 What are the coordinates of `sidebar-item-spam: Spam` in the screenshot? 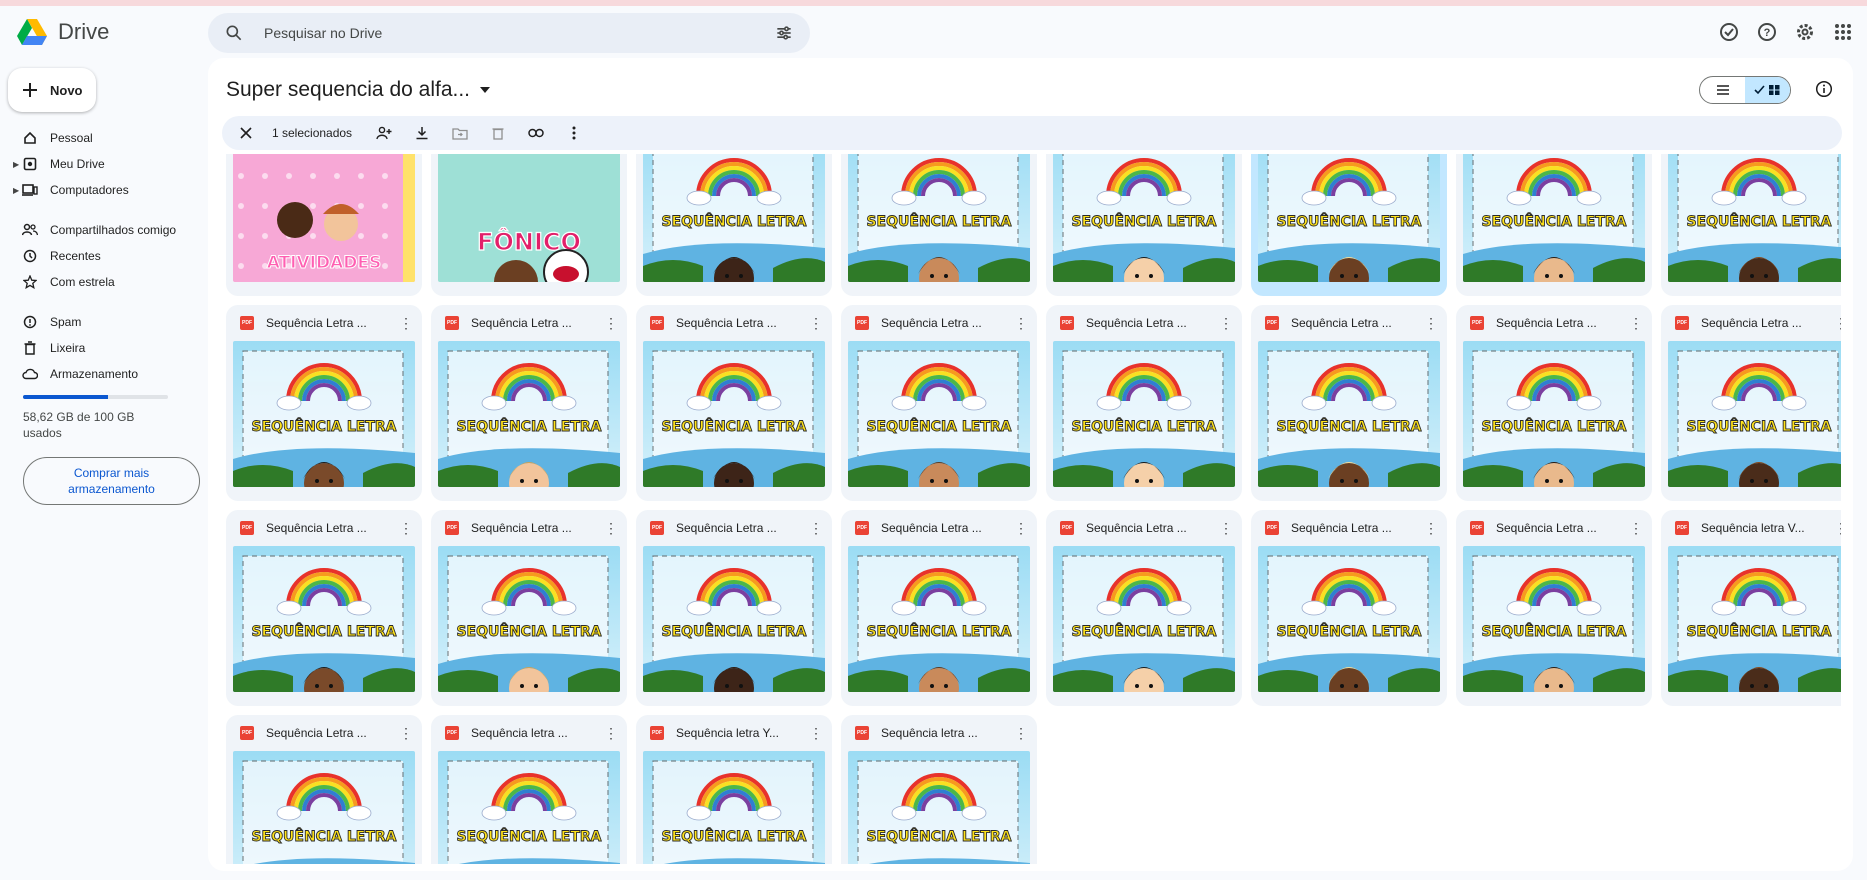 It's located at (100, 322).